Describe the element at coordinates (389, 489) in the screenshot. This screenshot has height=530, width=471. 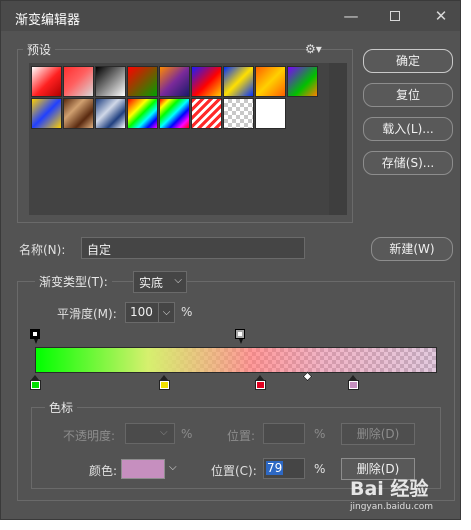
I see `watermark-brand: Bai 经验` at that location.